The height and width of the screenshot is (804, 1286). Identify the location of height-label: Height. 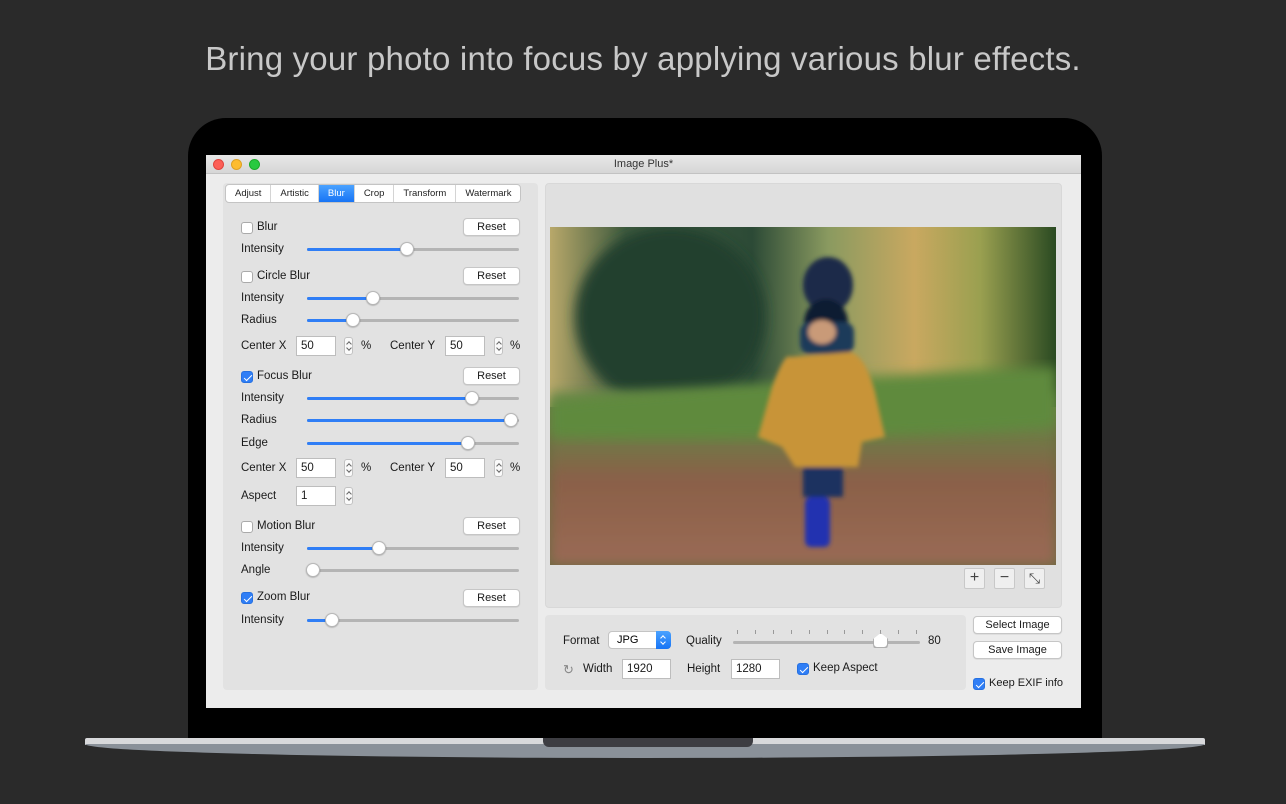
(704, 669).